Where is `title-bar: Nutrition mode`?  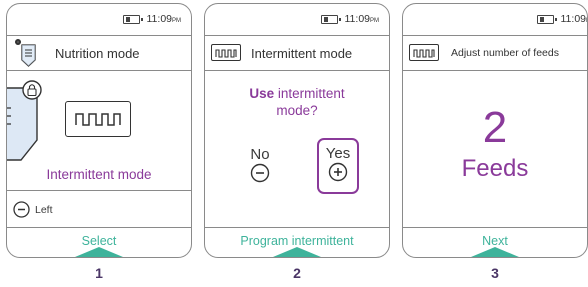 title-bar: Nutrition mode is located at coordinates (99, 53).